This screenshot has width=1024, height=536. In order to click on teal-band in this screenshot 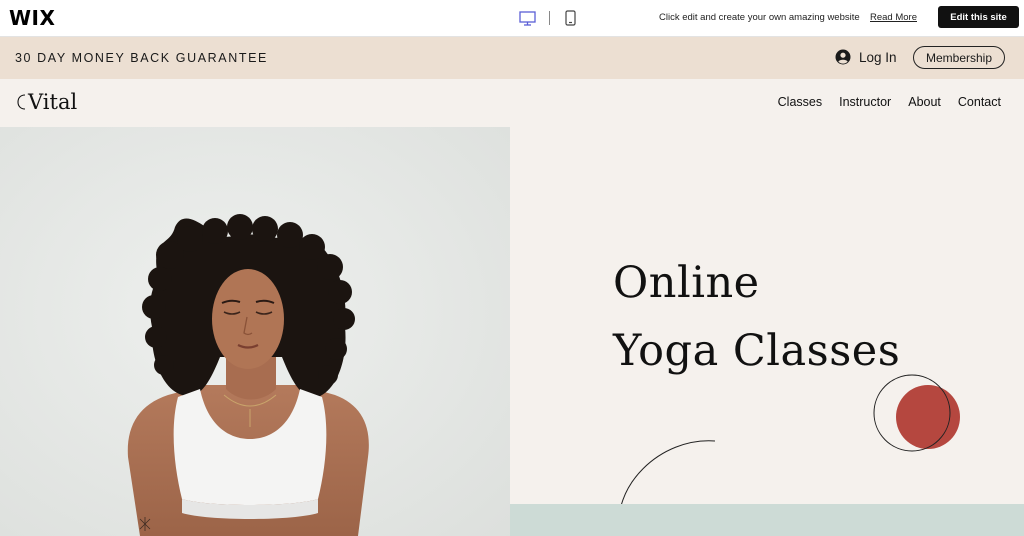, I will do `click(767, 520)`.